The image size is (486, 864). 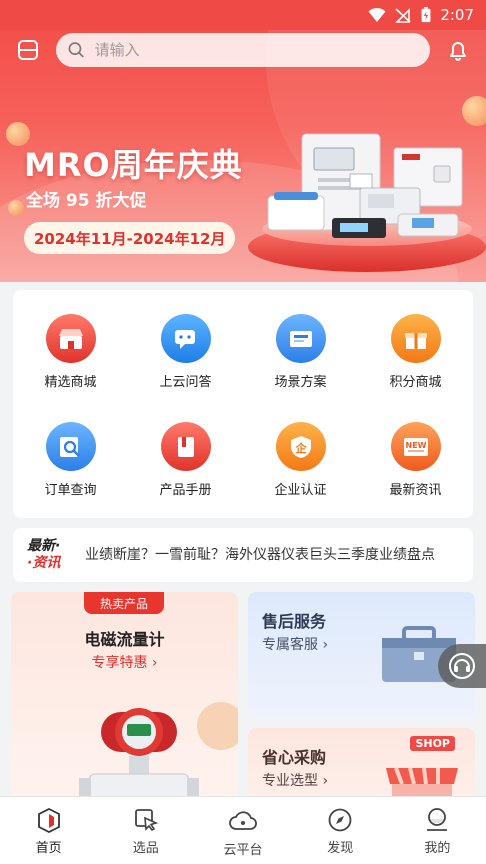 I want to click on battery-icon, so click(x=426, y=15).